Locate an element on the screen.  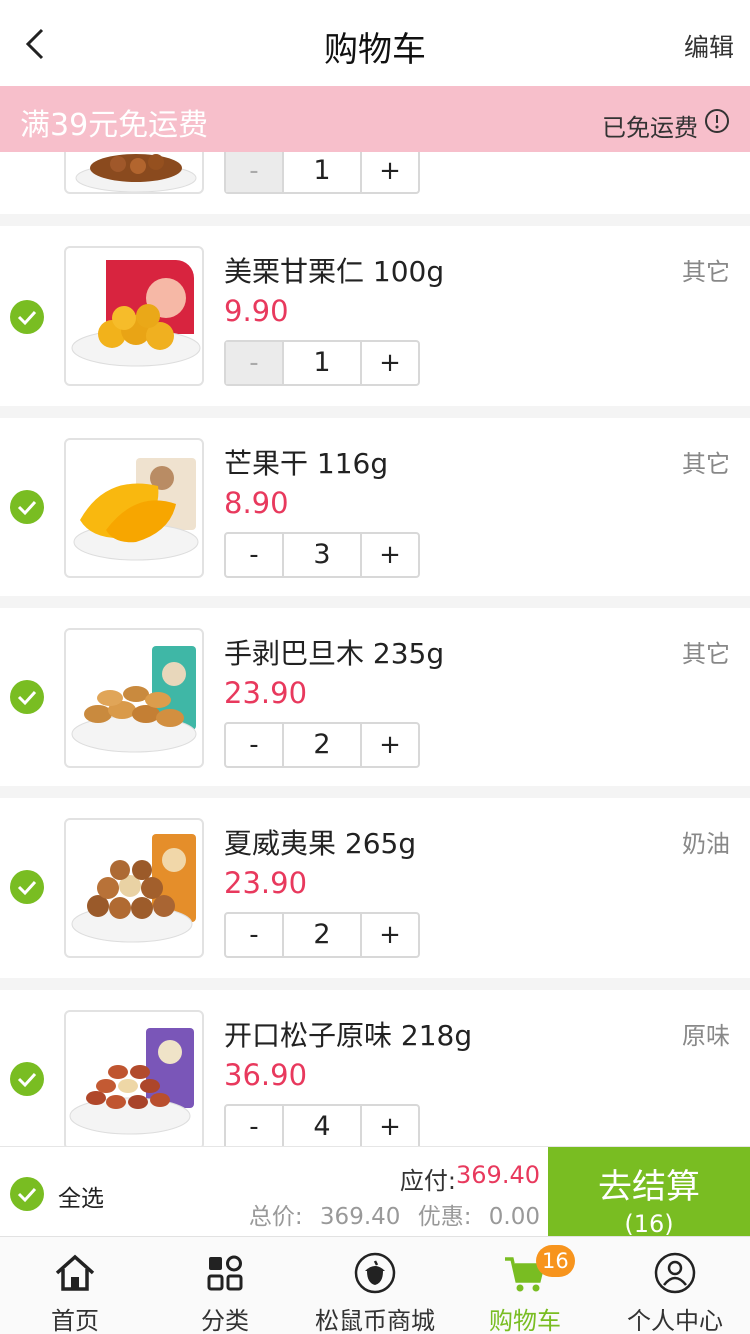
tab-category: 分类 is located at coordinates (225, 1285).